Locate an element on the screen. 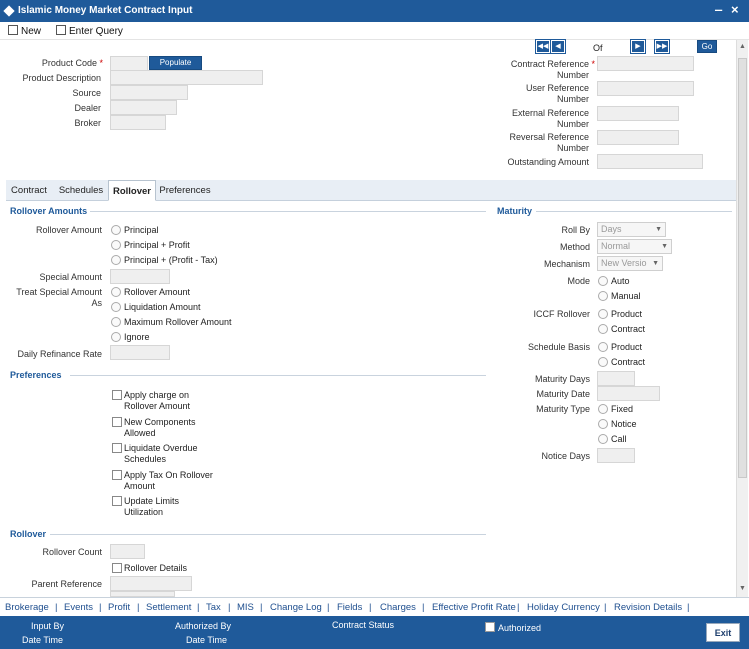  broker-label: Broker is located at coordinates (87, 123).